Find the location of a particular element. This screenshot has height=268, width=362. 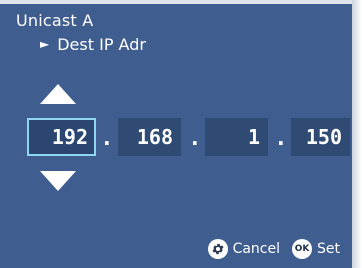

ip-octet-1-field: 192 is located at coordinates (61, 137).